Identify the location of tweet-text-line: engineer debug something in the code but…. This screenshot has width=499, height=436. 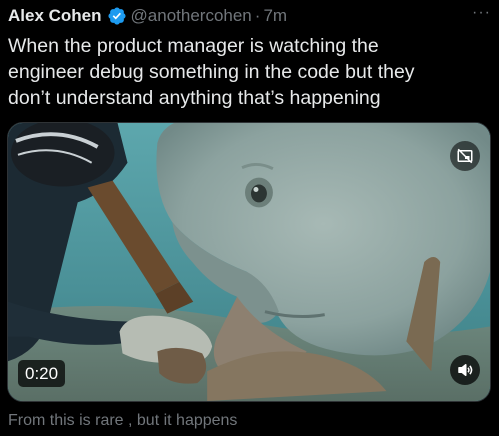
(211, 72).